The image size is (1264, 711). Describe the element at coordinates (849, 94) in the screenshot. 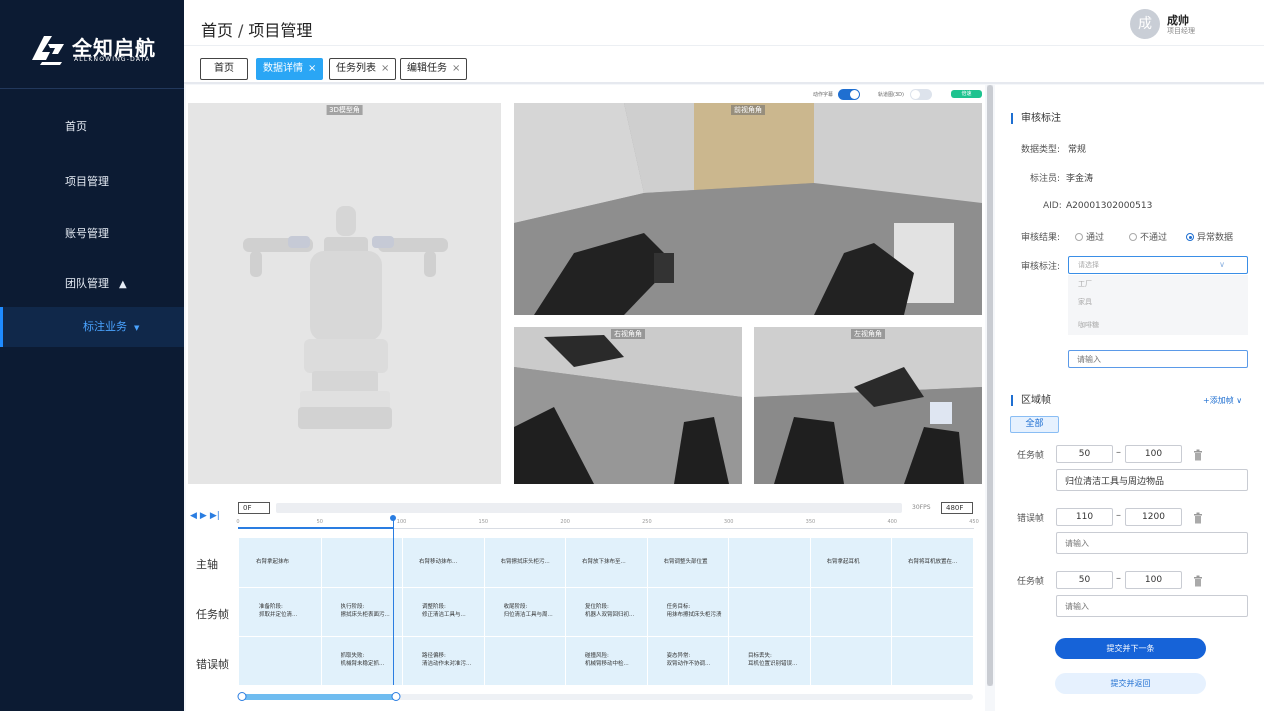

I see `subtitle-toggle` at that location.